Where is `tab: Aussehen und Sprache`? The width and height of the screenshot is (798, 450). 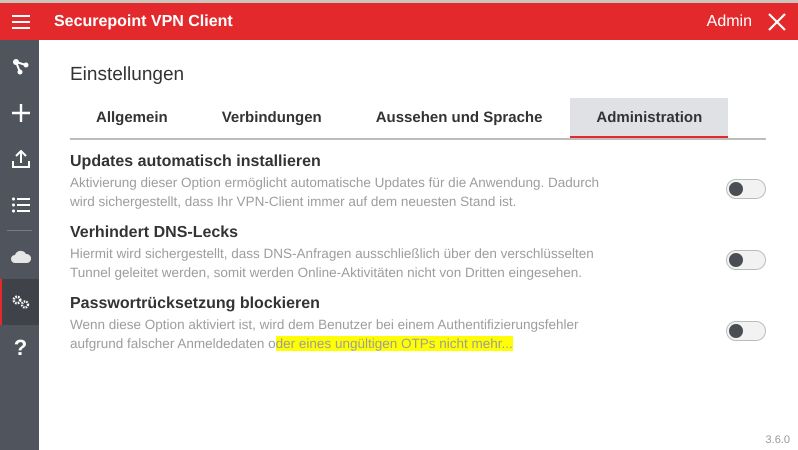
tab: Aussehen und Sprache is located at coordinates (459, 118).